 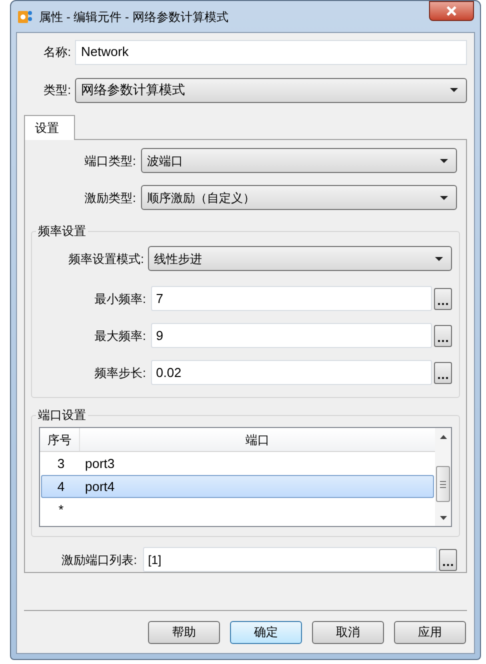 What do you see at coordinates (99, 463) in the screenshot?
I see `table-cell-text: port3` at bounding box center [99, 463].